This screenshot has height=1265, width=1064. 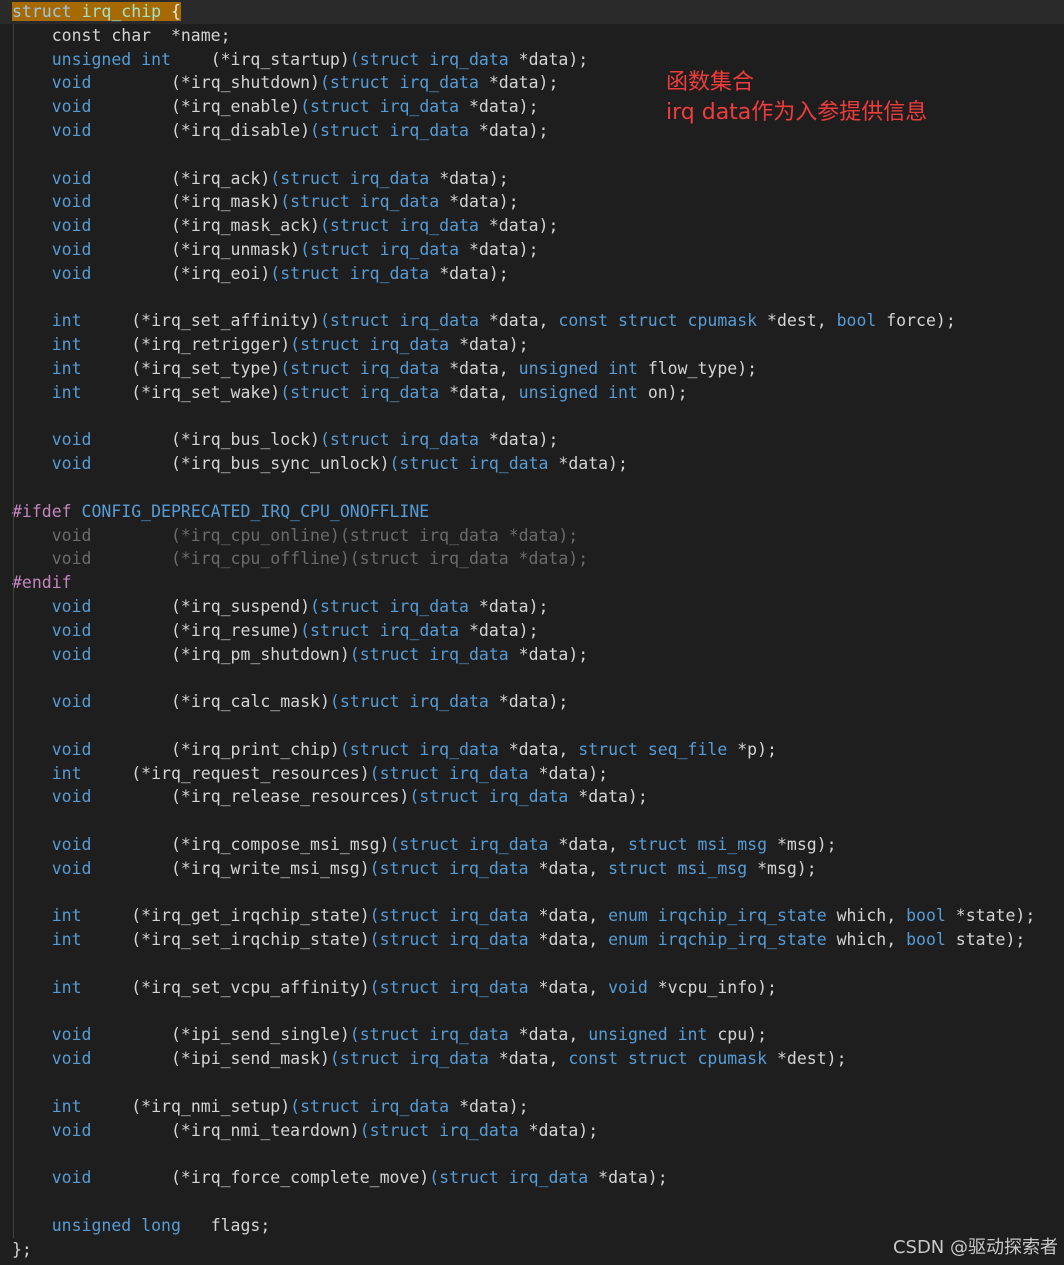 I want to click on code-token: state);, so click(x=990, y=940).